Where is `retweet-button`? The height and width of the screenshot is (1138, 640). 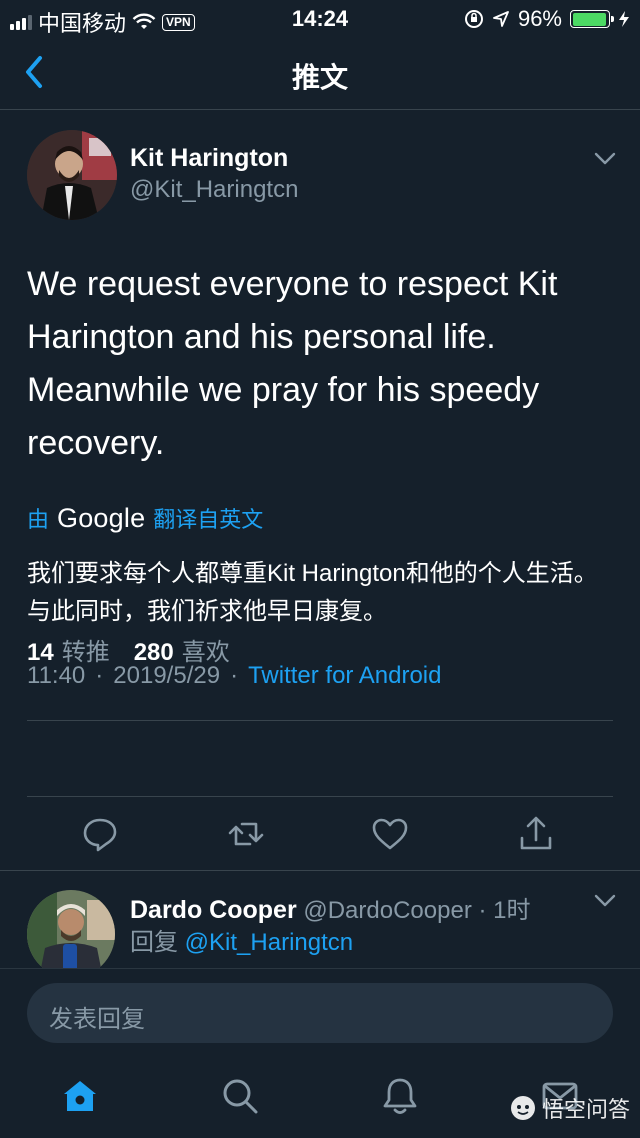
retweet-button is located at coordinates (246, 834).